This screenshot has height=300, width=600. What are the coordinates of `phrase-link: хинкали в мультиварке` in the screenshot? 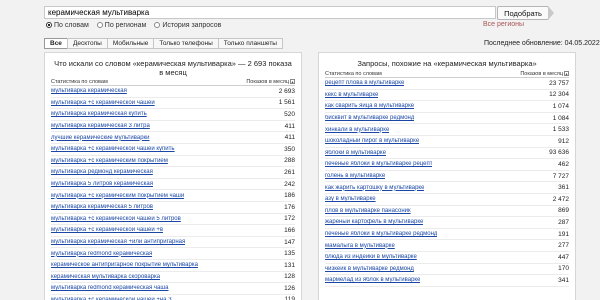 It's located at (357, 130).